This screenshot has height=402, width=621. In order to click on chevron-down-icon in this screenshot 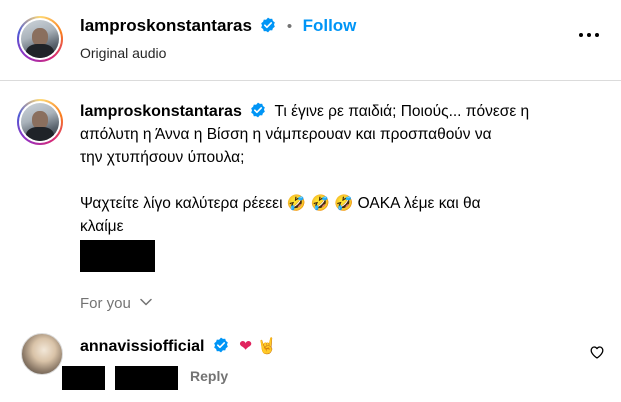, I will do `click(146, 302)`.